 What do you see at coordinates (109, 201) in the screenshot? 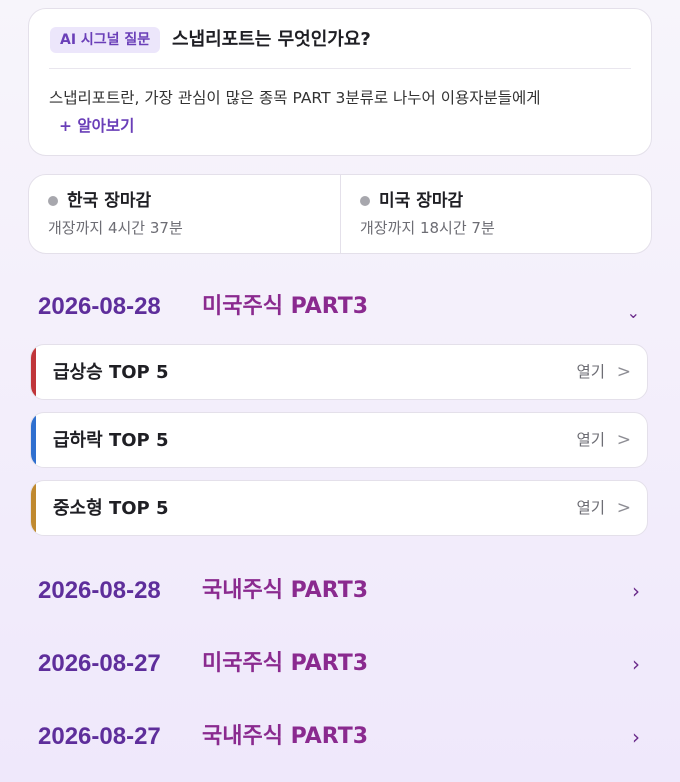
I see `market-name: 한국 장마감` at bounding box center [109, 201].